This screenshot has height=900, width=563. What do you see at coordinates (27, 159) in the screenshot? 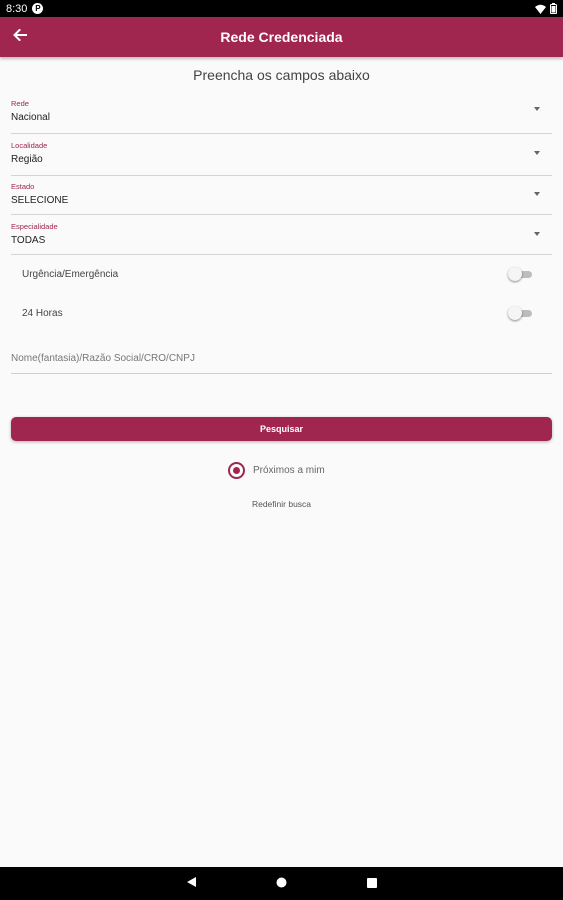
I see `localidade-value: Região` at bounding box center [27, 159].